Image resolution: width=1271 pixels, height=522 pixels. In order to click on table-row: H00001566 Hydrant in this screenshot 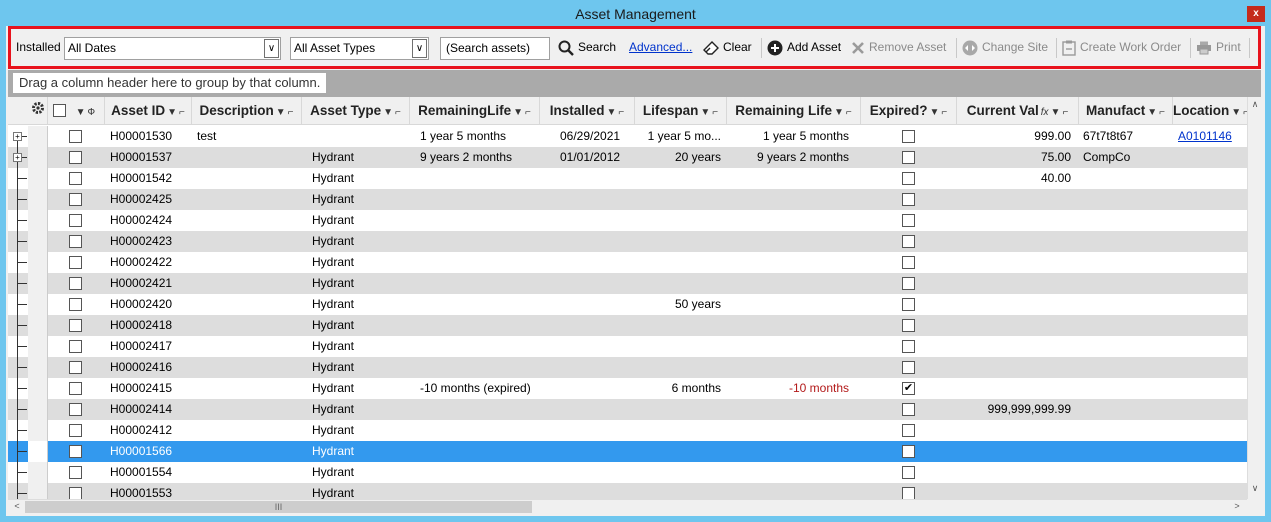, I will do `click(628, 451)`.